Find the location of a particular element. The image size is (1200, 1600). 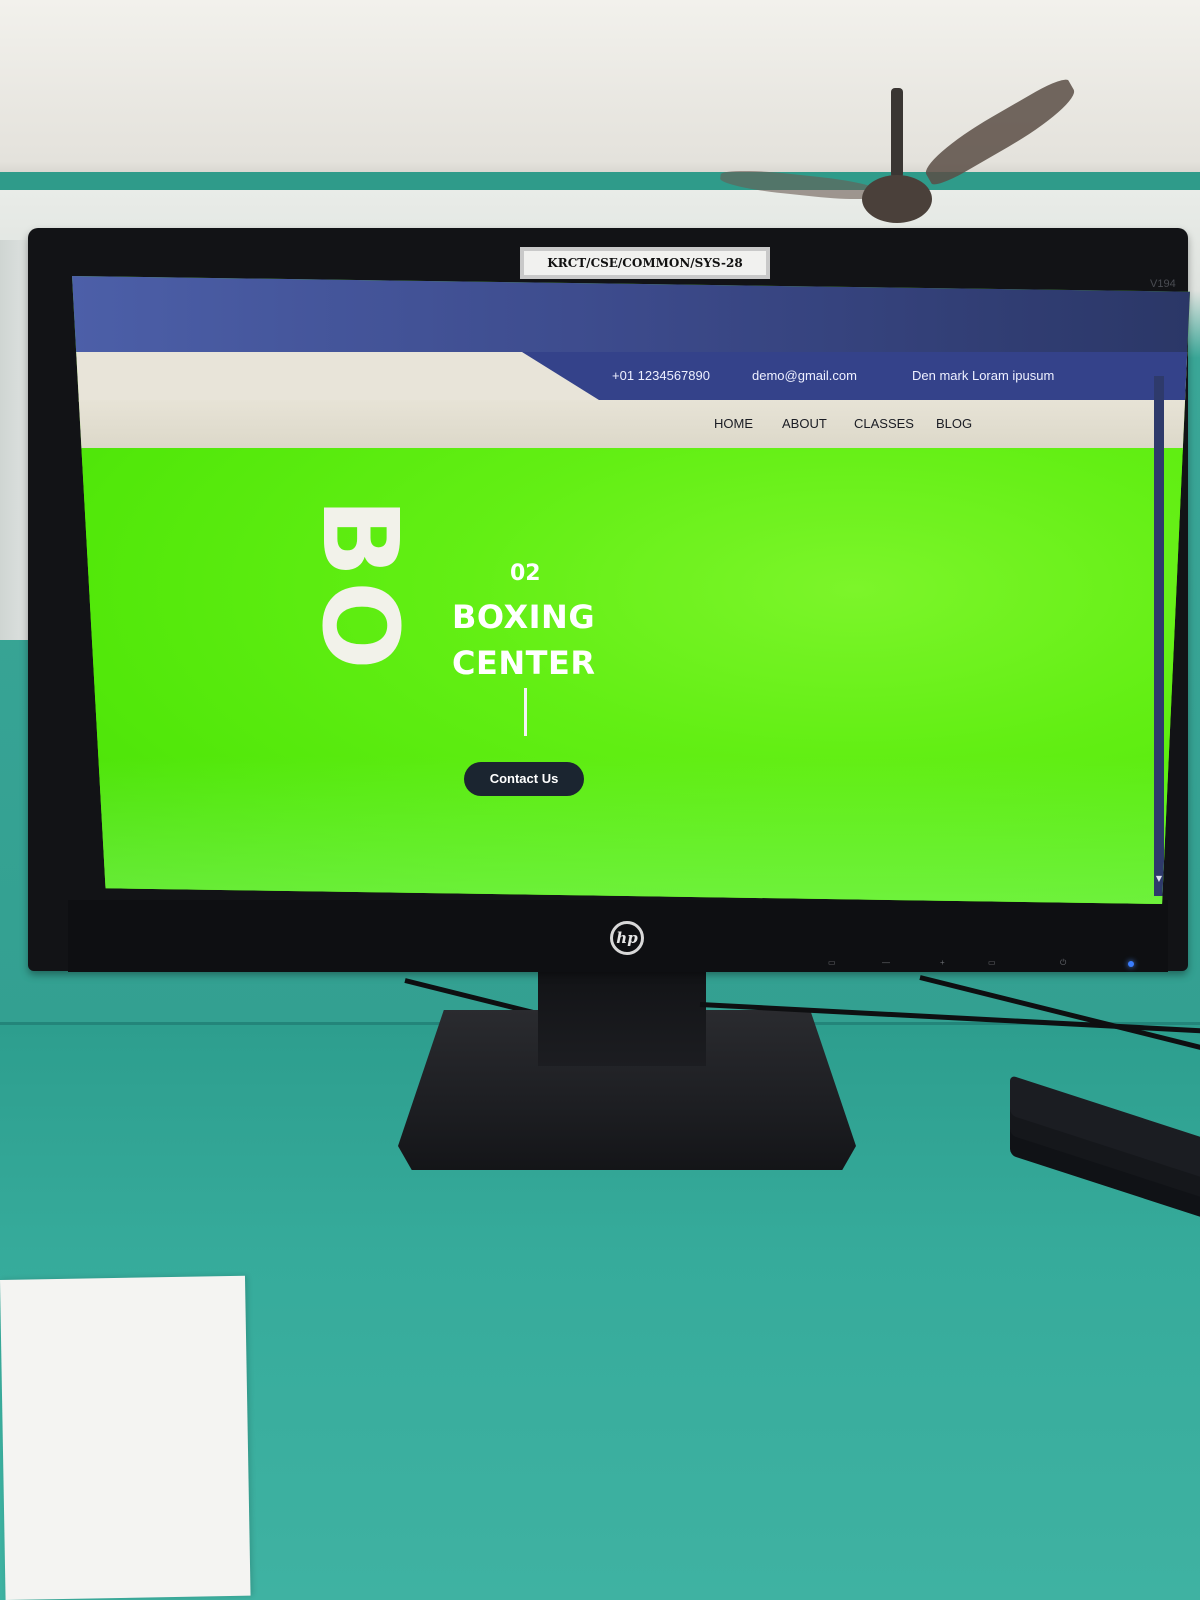

hero-divider is located at coordinates (525, 712).